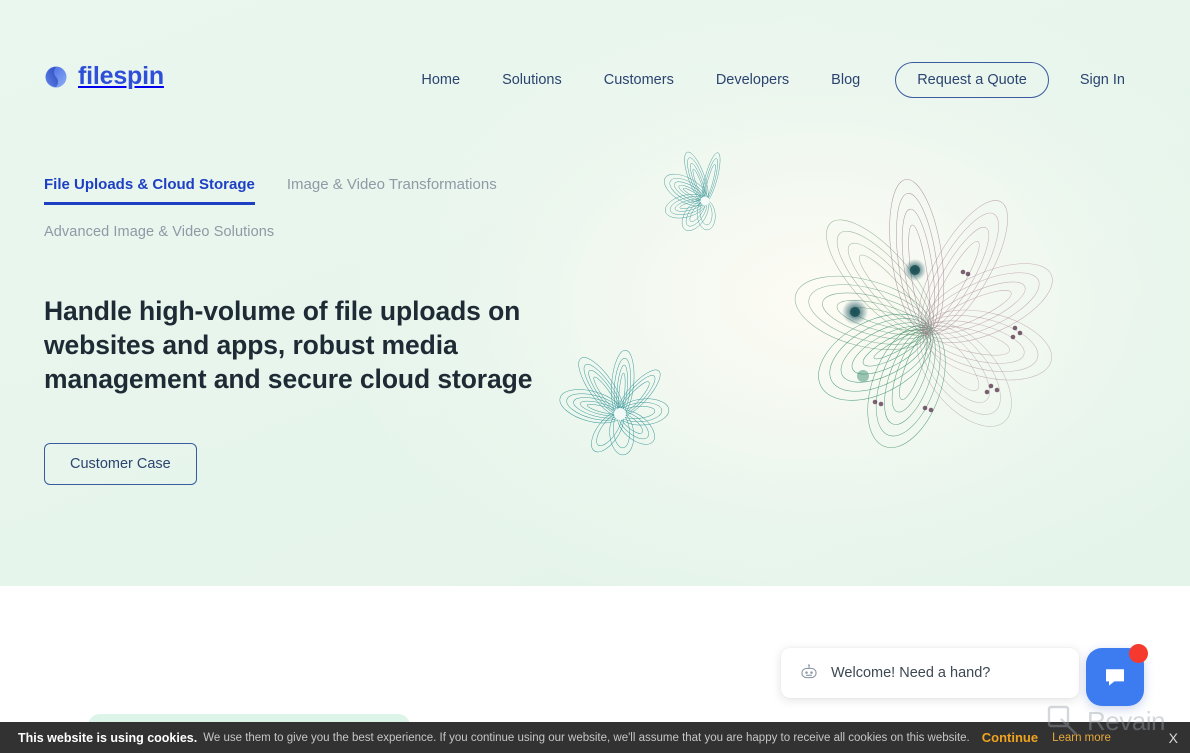 The image size is (1190, 753). What do you see at coordinates (1010, 737) in the screenshot?
I see `cookie-continue-button: Continue` at bounding box center [1010, 737].